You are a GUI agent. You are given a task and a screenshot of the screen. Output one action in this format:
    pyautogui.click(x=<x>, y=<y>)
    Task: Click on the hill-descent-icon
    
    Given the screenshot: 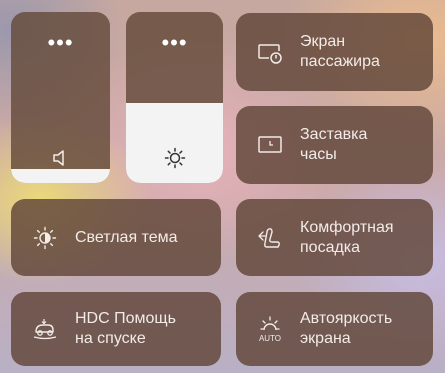 What is the action you would take?
    pyautogui.click(x=45, y=329)
    